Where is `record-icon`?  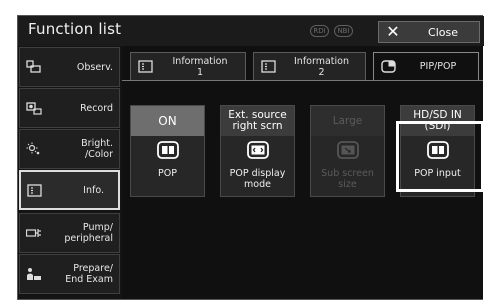
record-icon is located at coordinates (34, 108).